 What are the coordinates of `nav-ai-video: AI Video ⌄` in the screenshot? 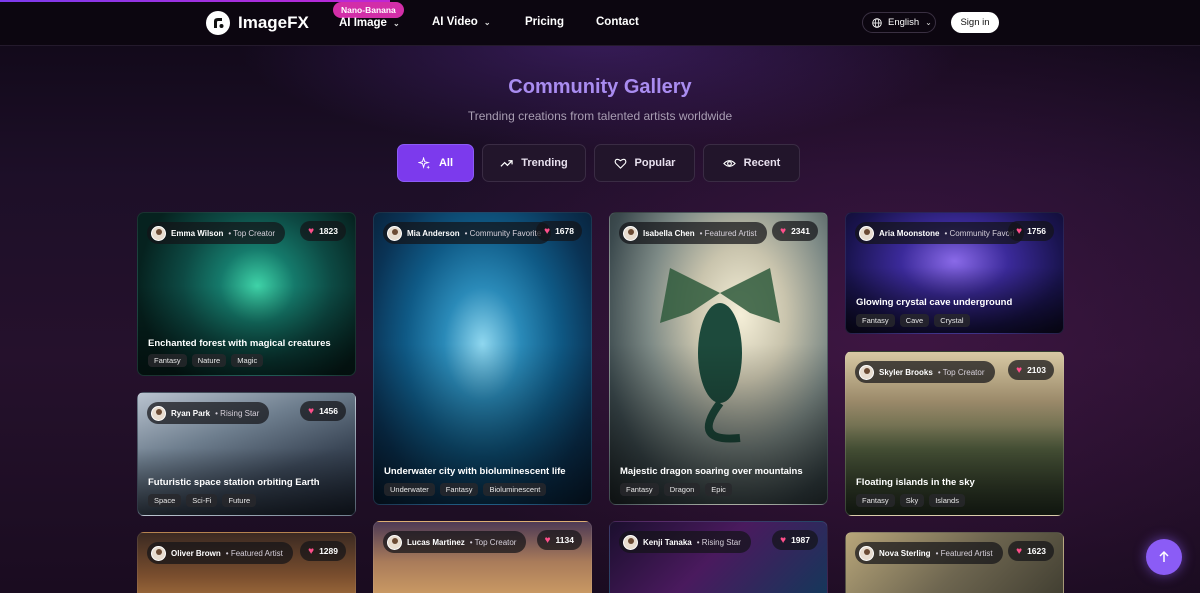 It's located at (461, 22).